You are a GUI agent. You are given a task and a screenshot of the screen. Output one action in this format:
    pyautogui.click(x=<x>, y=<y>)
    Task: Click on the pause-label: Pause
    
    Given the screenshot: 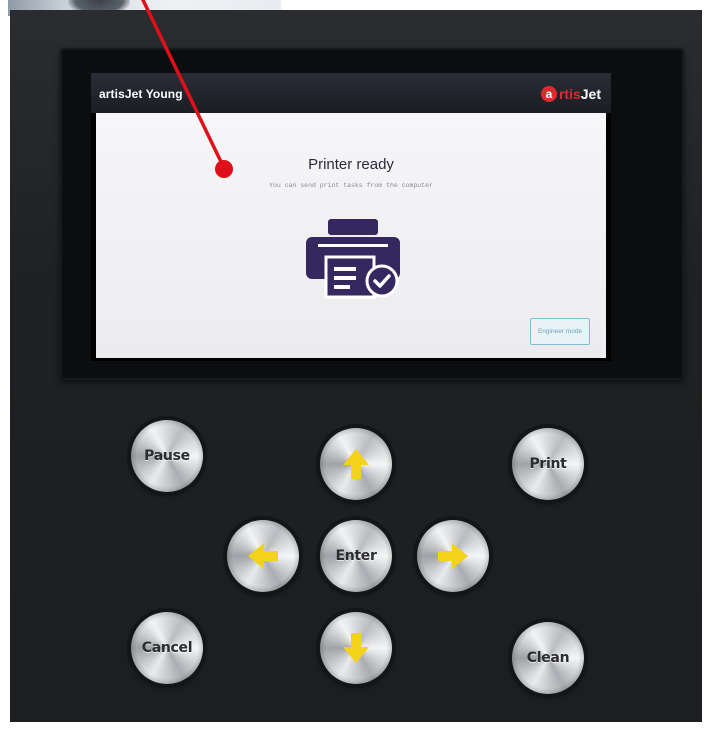 What is the action you would take?
    pyautogui.click(x=167, y=456)
    